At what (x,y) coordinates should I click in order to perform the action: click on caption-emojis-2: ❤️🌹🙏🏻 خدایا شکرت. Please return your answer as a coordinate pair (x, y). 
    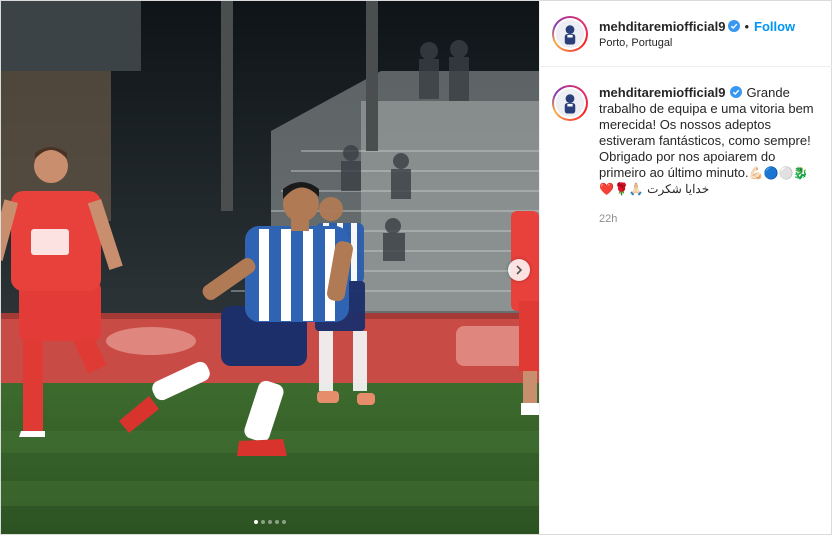
    Looking at the image, I should click on (654, 189).